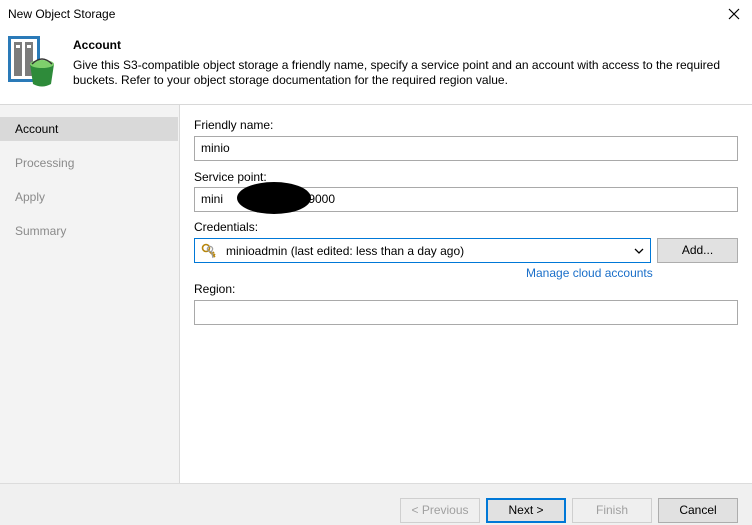 The height and width of the screenshot is (525, 752). I want to click on page-title: Account, so click(97, 45).